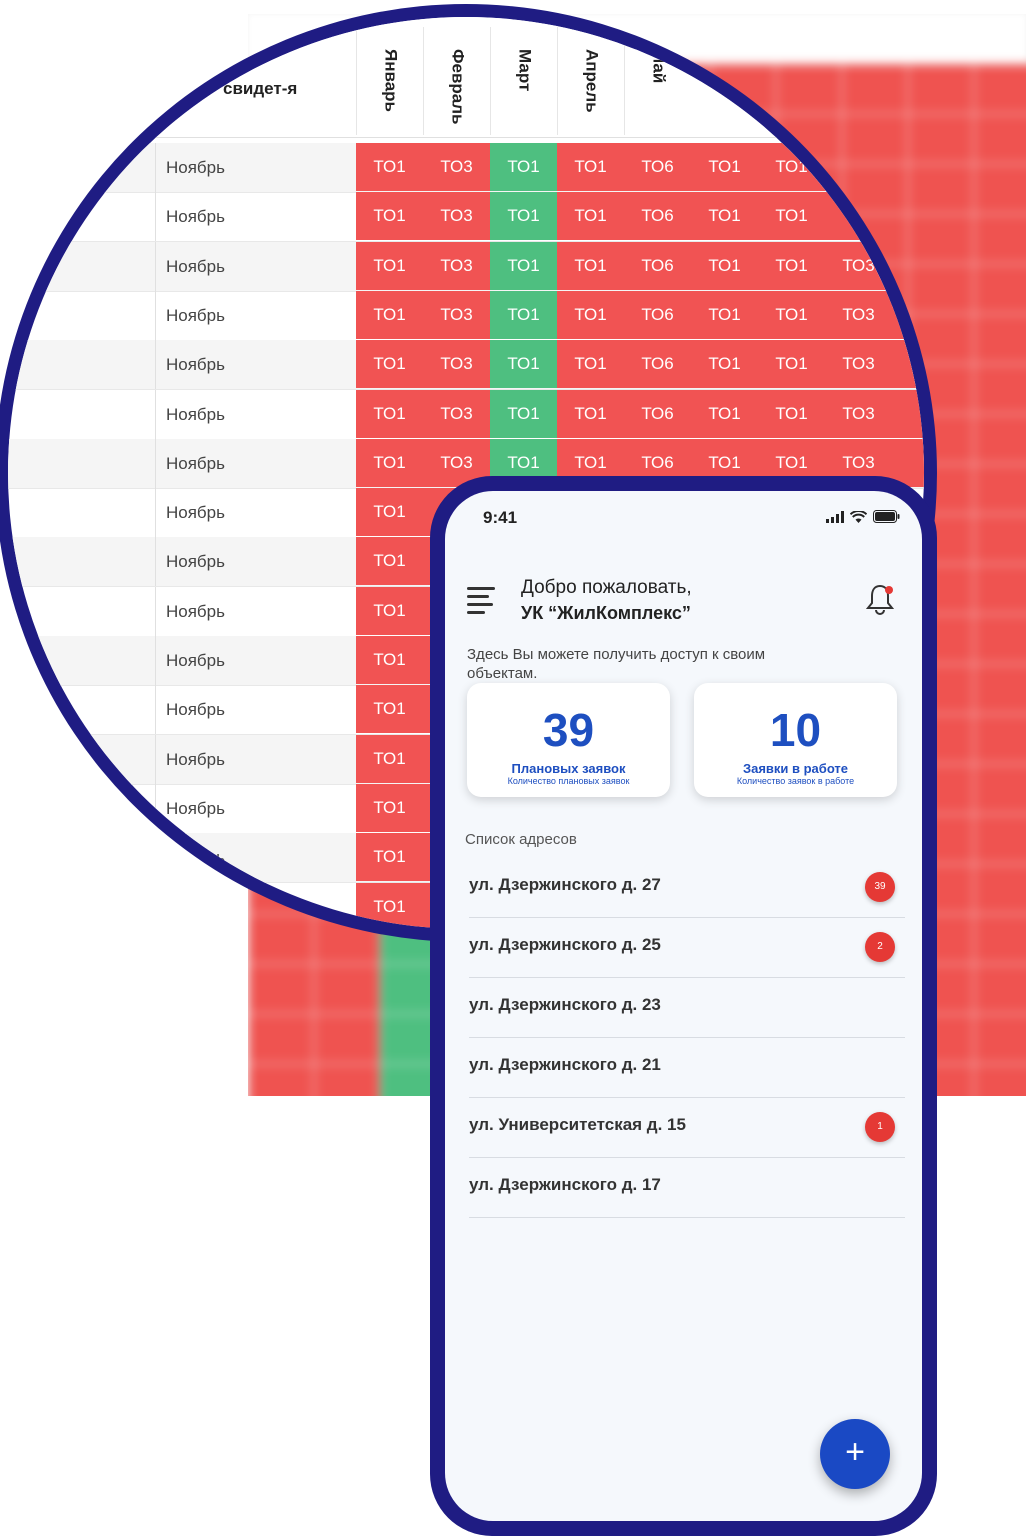 This screenshot has width=1026, height=1538. What do you see at coordinates (795, 768) in the screenshot?
I see `card-label: Заявки в работе` at bounding box center [795, 768].